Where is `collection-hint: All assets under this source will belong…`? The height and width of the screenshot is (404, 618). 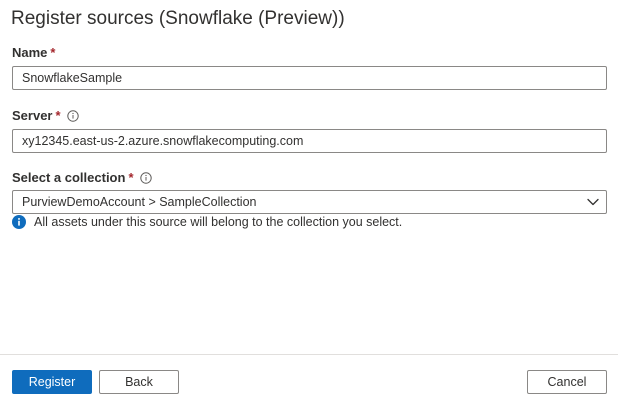 collection-hint: All assets under this source will belong… is located at coordinates (207, 222).